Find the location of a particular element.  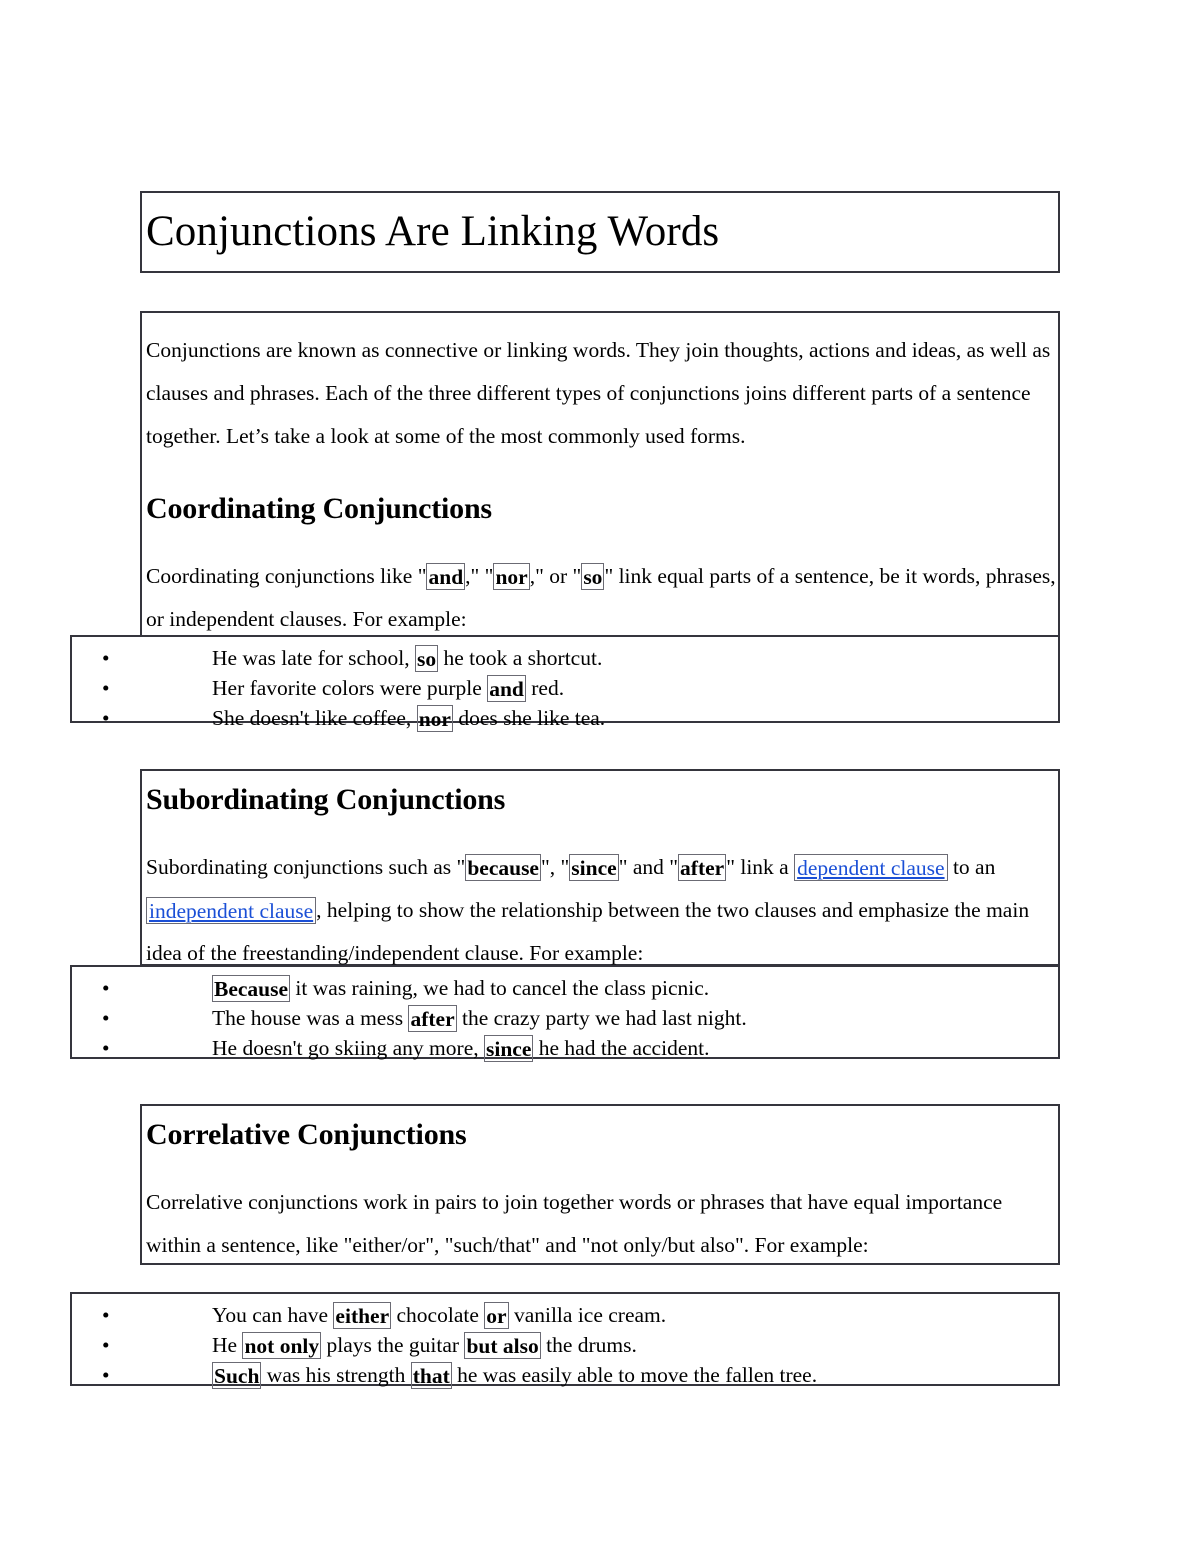

text-fragment: he had the accident. is located at coordinates (621, 1048).